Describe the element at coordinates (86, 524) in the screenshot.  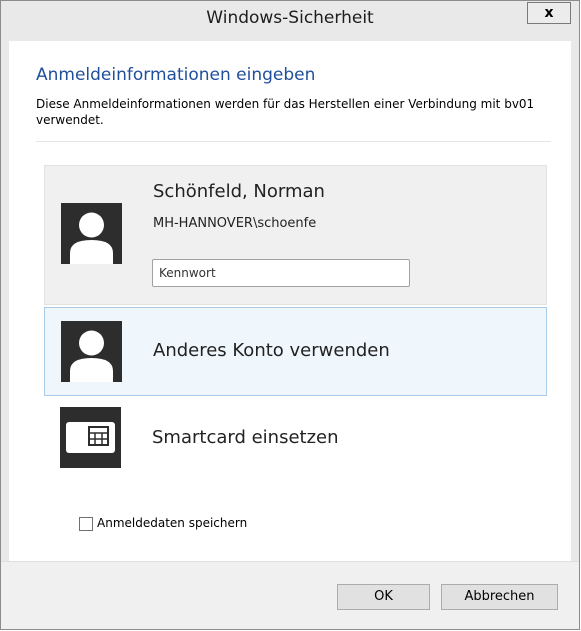
I see `remember-credentials-checkbox` at that location.